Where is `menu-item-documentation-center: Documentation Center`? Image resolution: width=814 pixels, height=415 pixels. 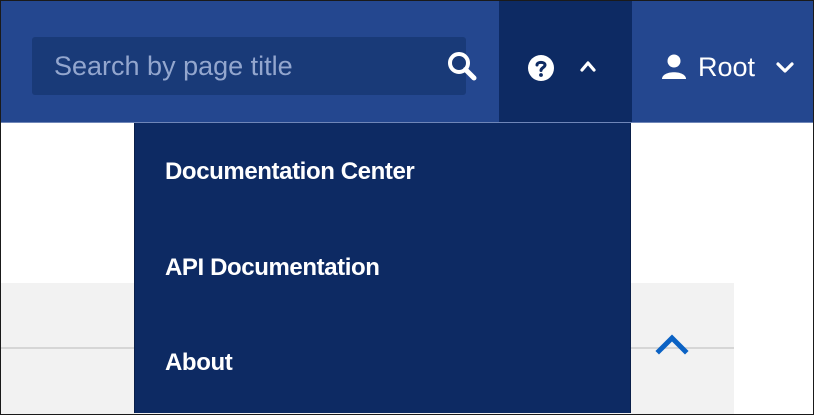
menu-item-documentation-center: Documentation Center is located at coordinates (382, 170).